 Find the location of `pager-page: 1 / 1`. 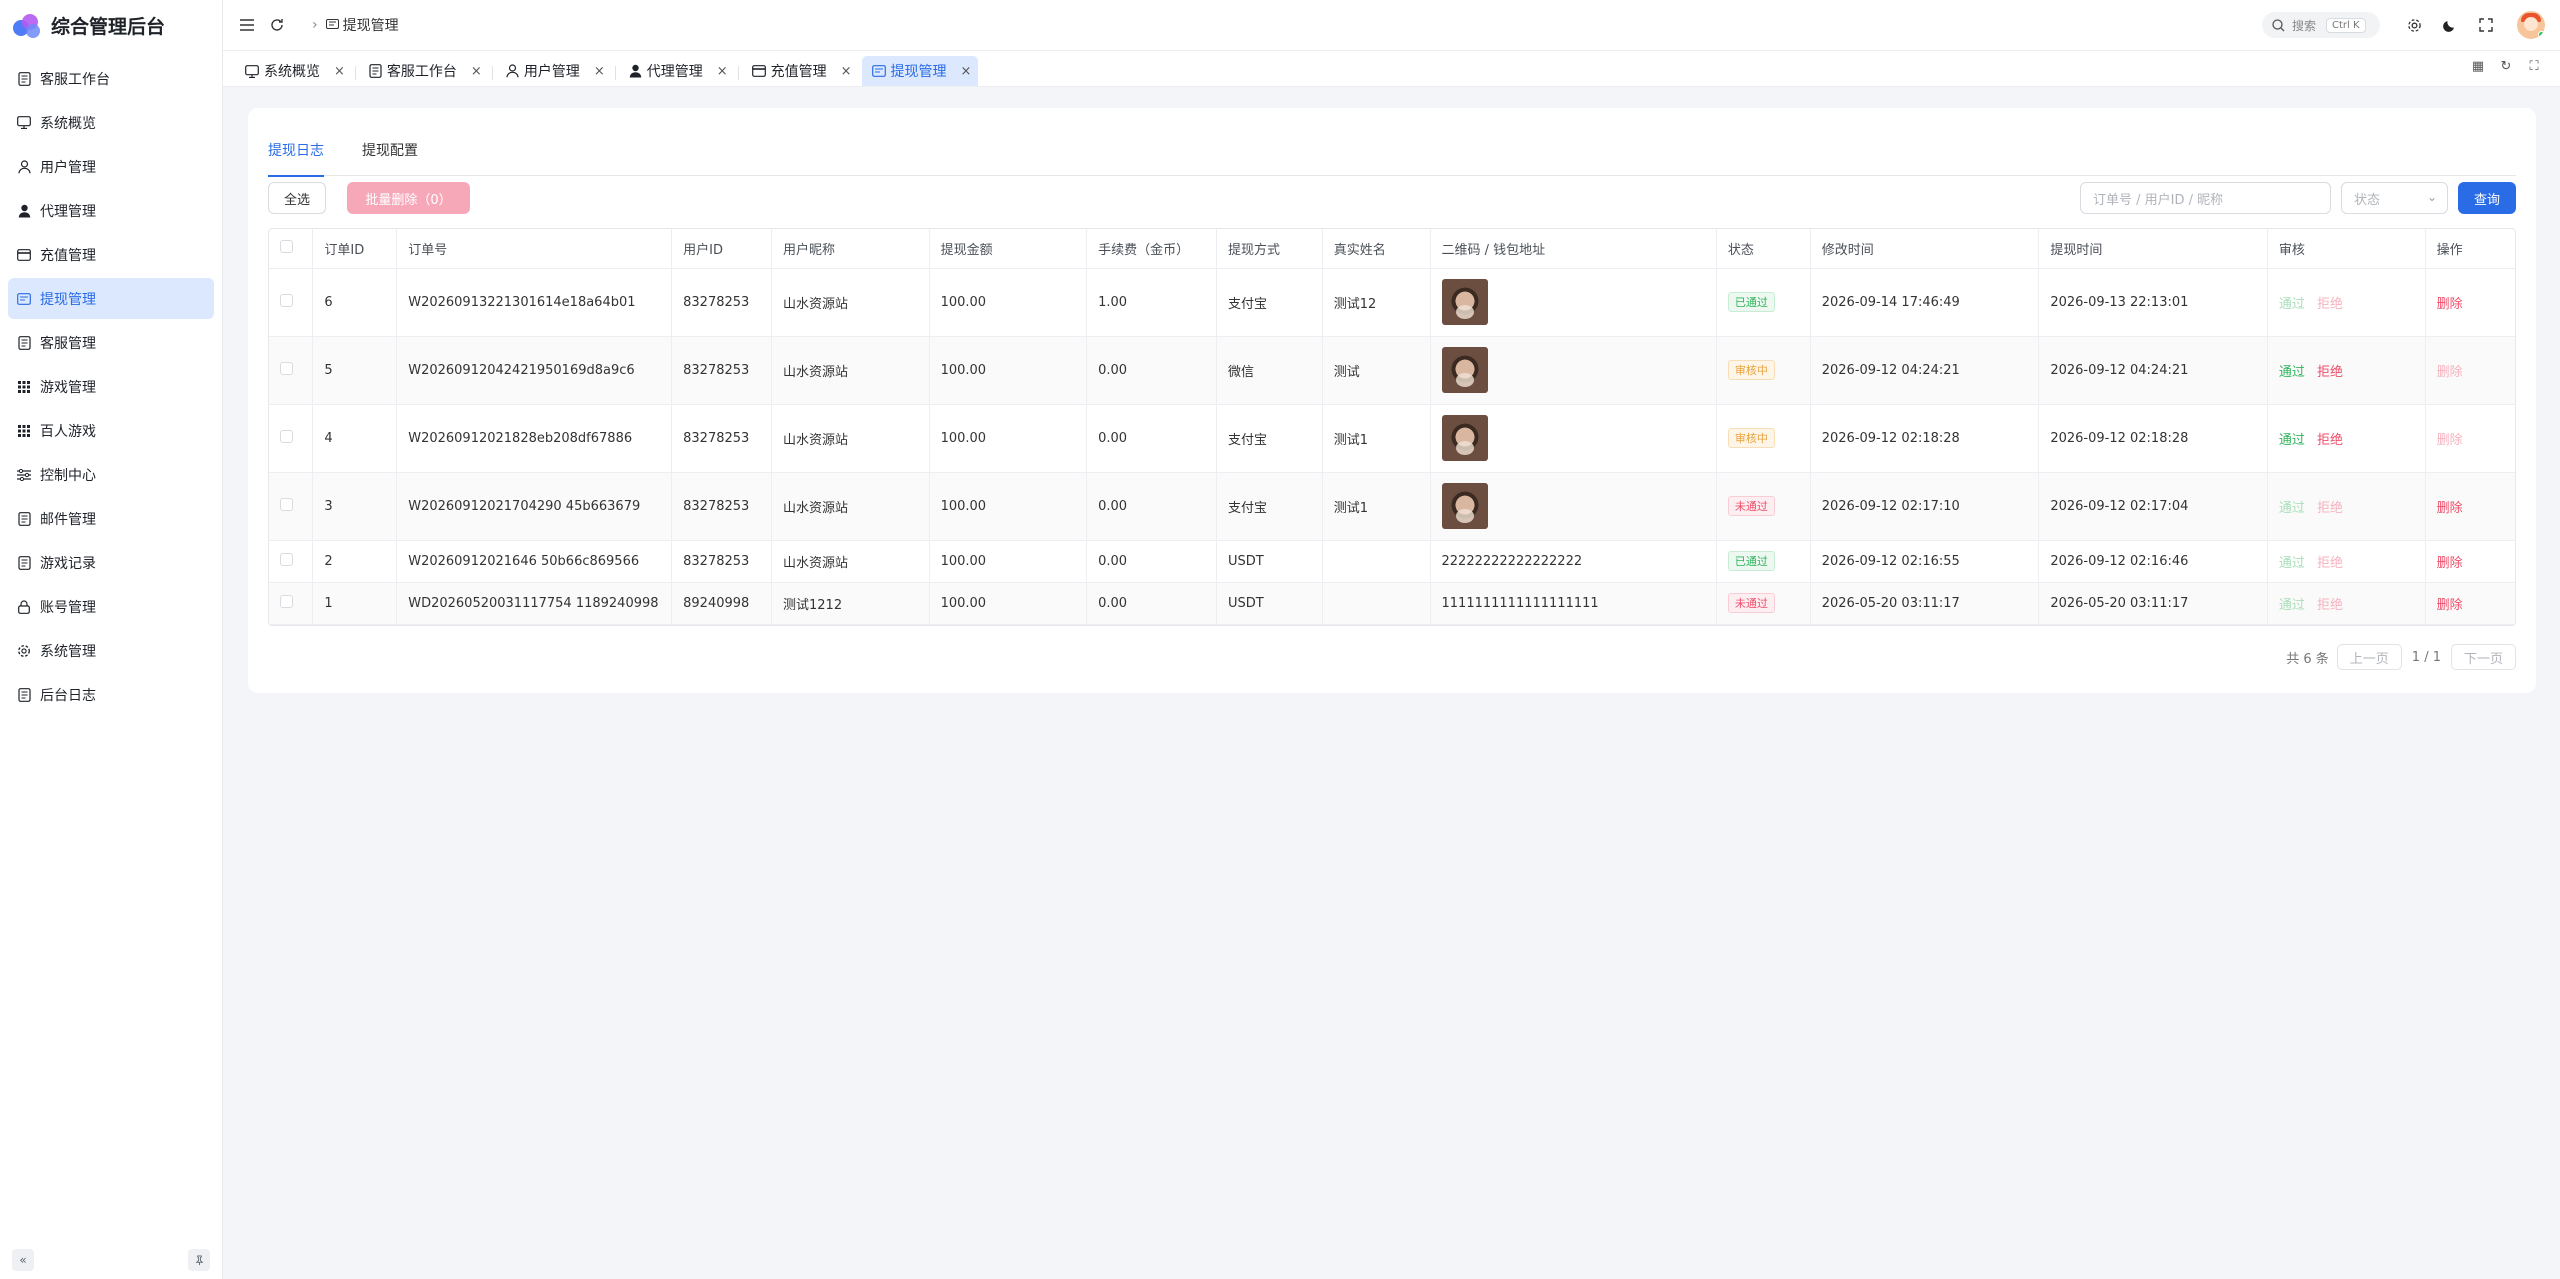

pager-page: 1 / 1 is located at coordinates (2426, 657).